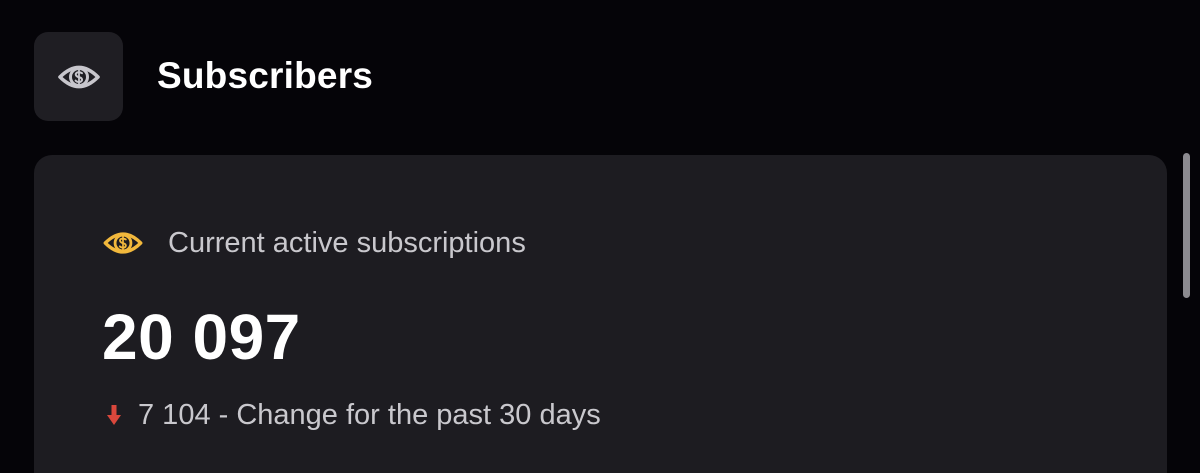 The width and height of the screenshot is (1200, 473). I want to click on change-text: 7 104 - Change for the past 30 days, so click(369, 415).